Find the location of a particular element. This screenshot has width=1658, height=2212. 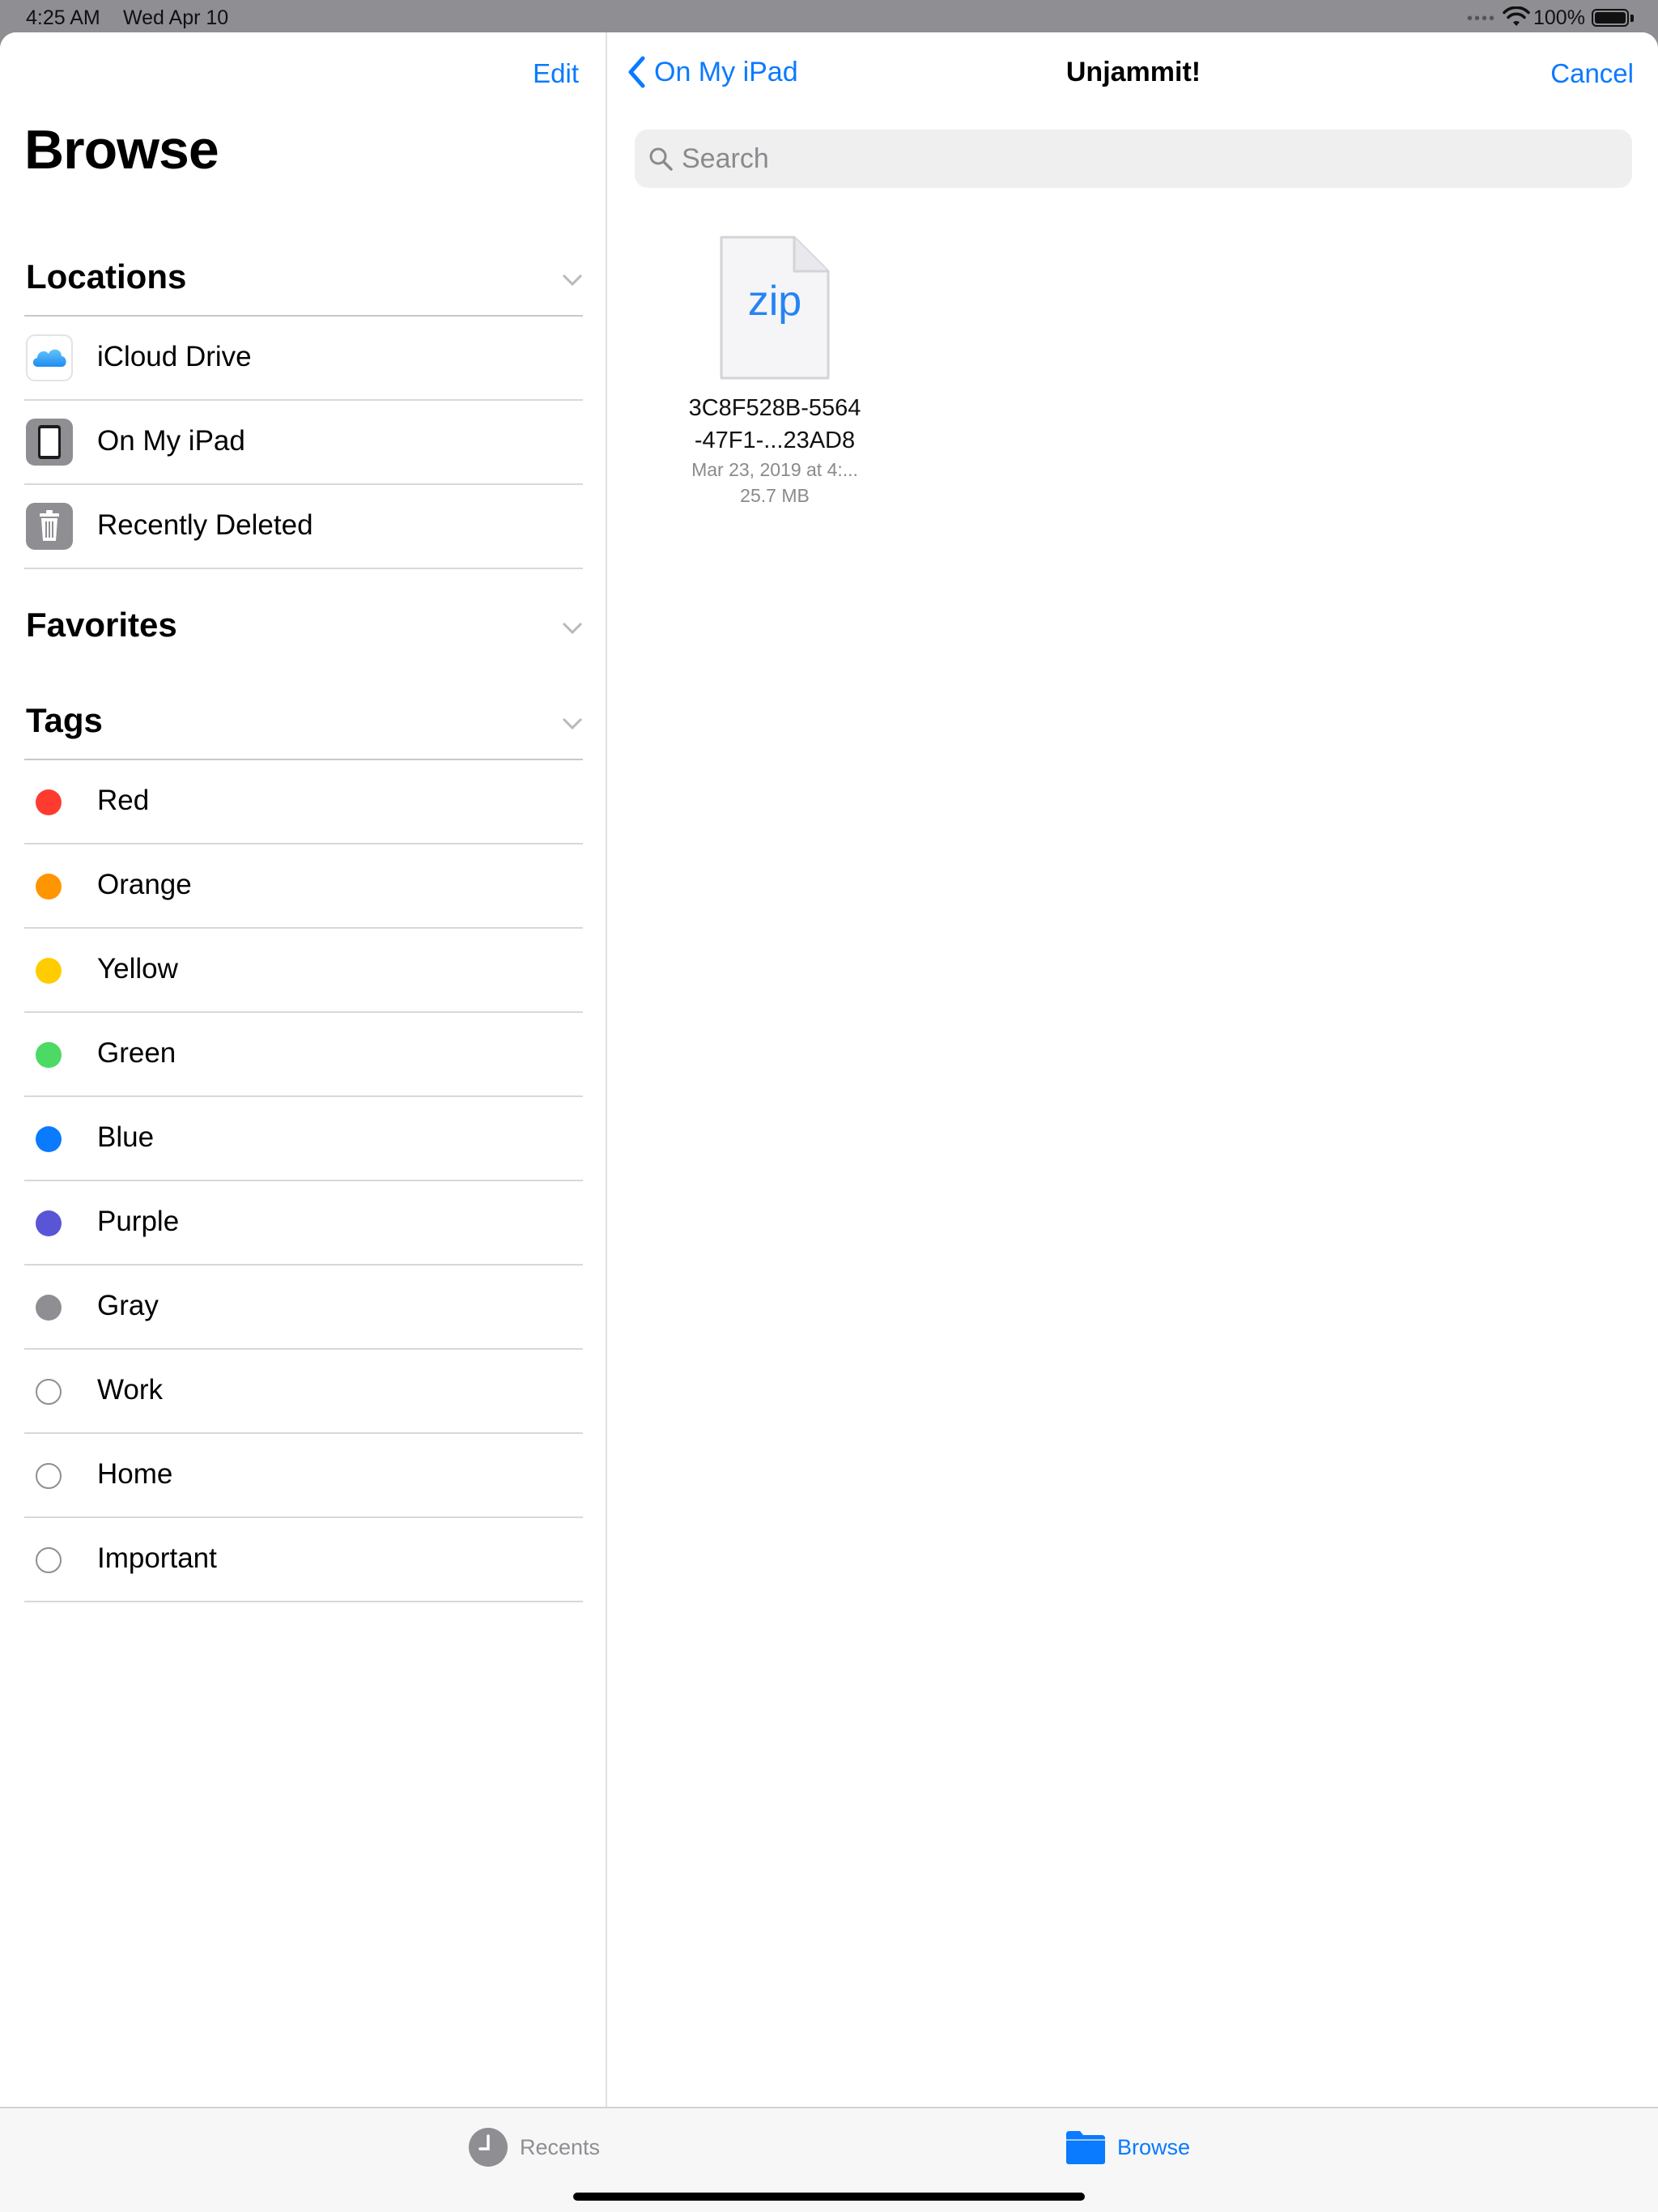

tag-label: Purple is located at coordinates (138, 1221).